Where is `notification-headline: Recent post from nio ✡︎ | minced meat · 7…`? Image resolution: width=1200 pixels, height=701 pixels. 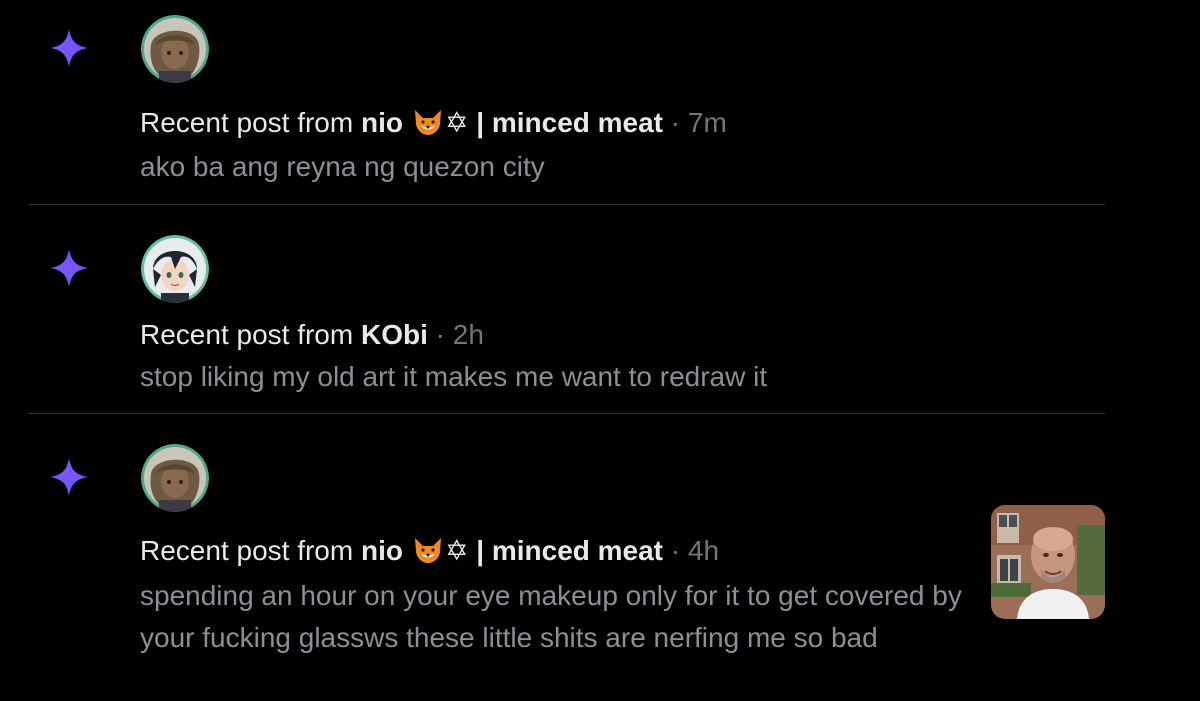 notification-headline: Recent post from nio ✡︎ | minced meat · 7… is located at coordinates (433, 123).